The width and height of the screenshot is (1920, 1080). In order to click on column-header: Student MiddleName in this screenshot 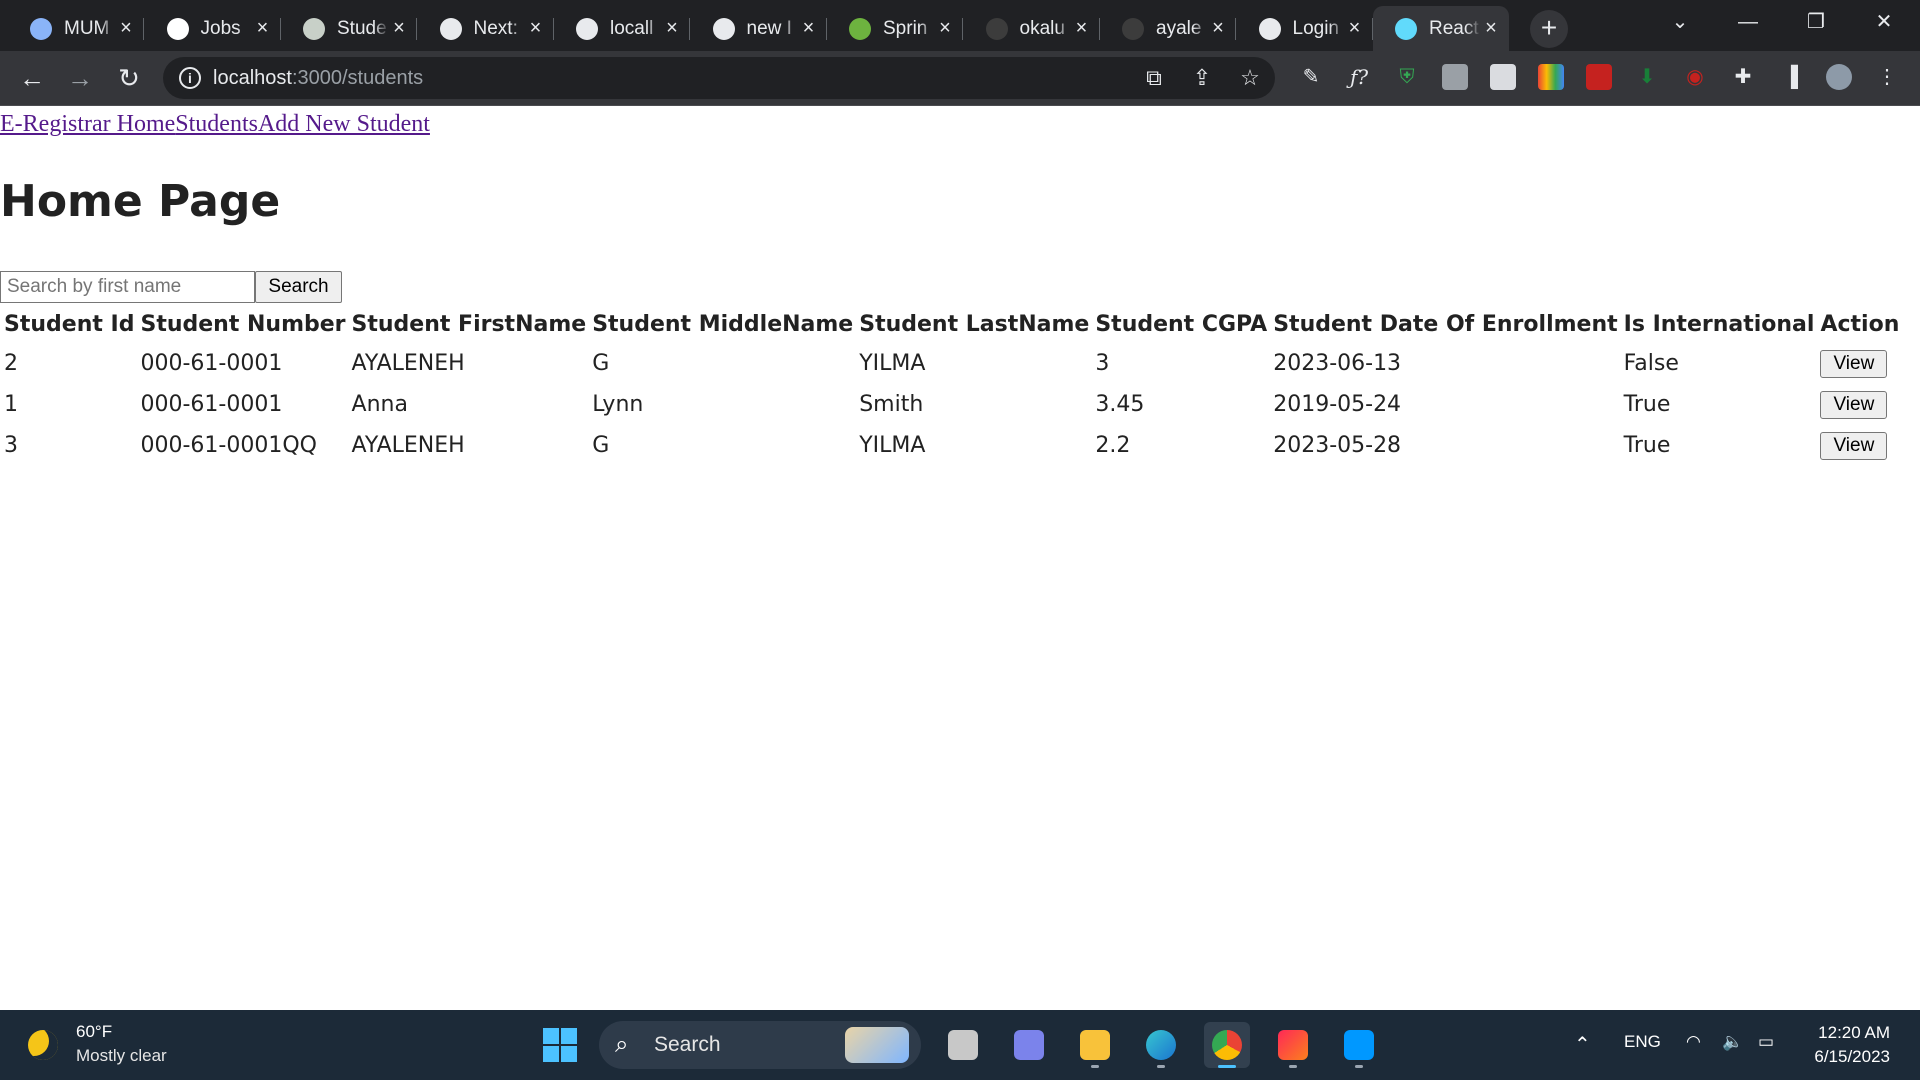, I will do `click(723, 324)`.